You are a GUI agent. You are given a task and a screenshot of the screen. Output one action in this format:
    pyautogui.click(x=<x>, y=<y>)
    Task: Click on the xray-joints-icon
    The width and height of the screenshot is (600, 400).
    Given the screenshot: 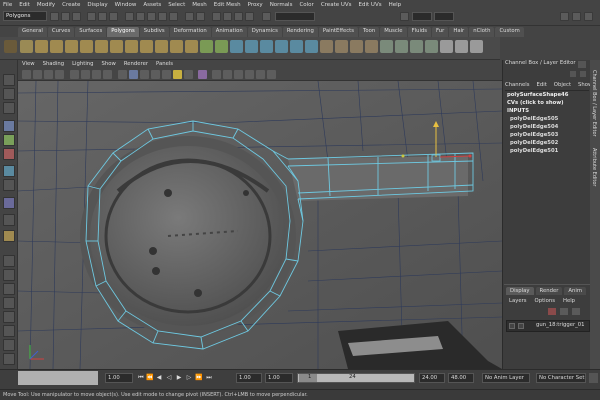 What is the action you would take?
    pyautogui.click(x=216, y=74)
    